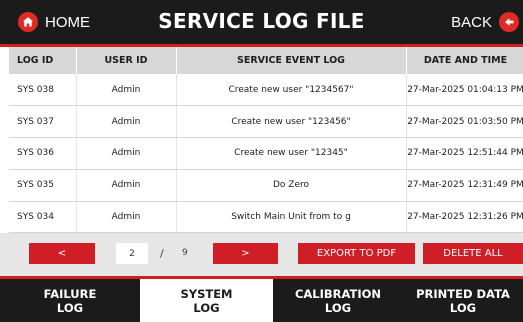 The image size is (523, 322). What do you see at coordinates (185, 253) in the screenshot?
I see `total-pages: 9` at bounding box center [185, 253].